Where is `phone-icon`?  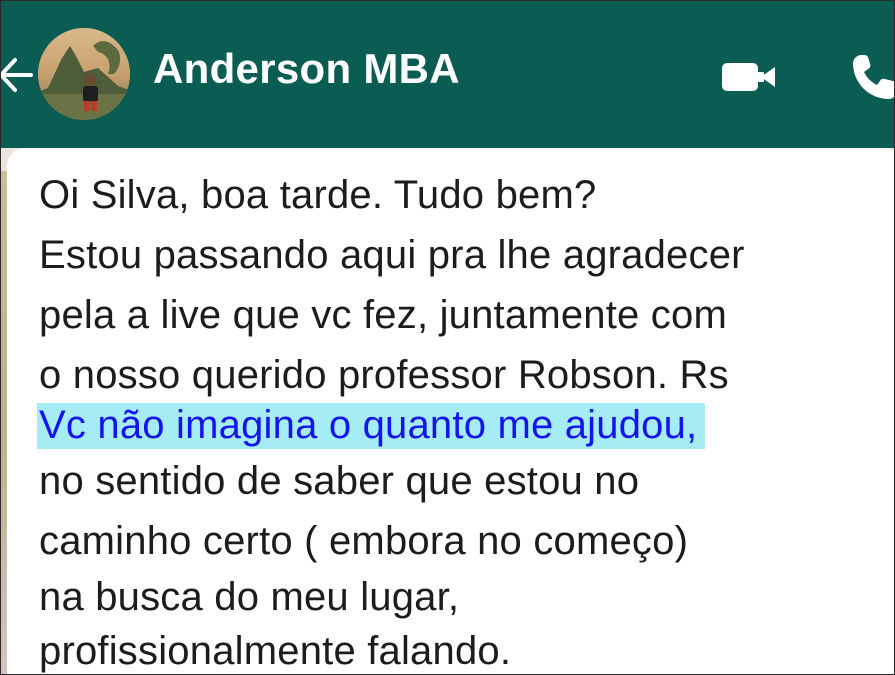
phone-icon is located at coordinates (870, 77).